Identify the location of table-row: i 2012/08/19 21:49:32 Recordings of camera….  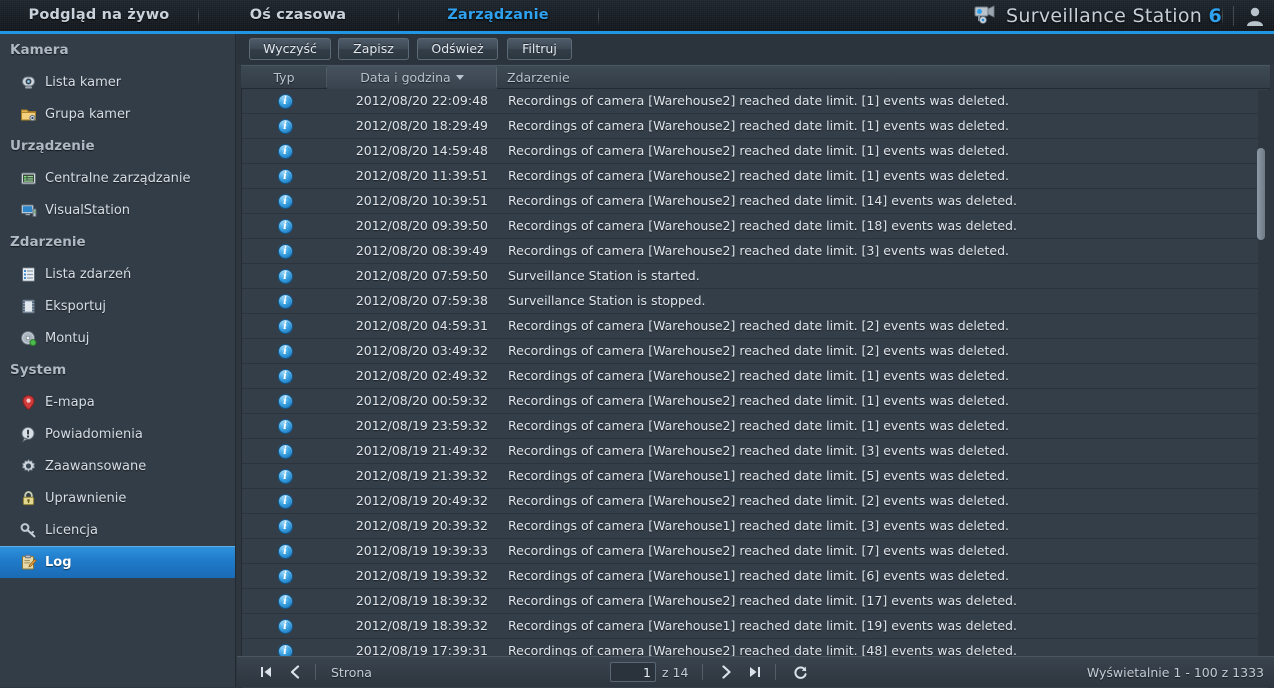
(756, 451).